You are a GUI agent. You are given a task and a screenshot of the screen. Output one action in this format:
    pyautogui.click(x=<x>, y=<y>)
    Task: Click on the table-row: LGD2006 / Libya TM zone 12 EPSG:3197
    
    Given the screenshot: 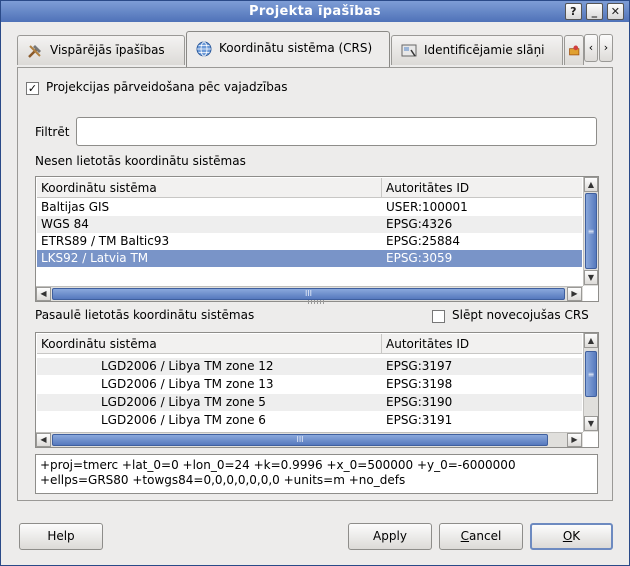 What is the action you would take?
    pyautogui.click(x=309, y=366)
    